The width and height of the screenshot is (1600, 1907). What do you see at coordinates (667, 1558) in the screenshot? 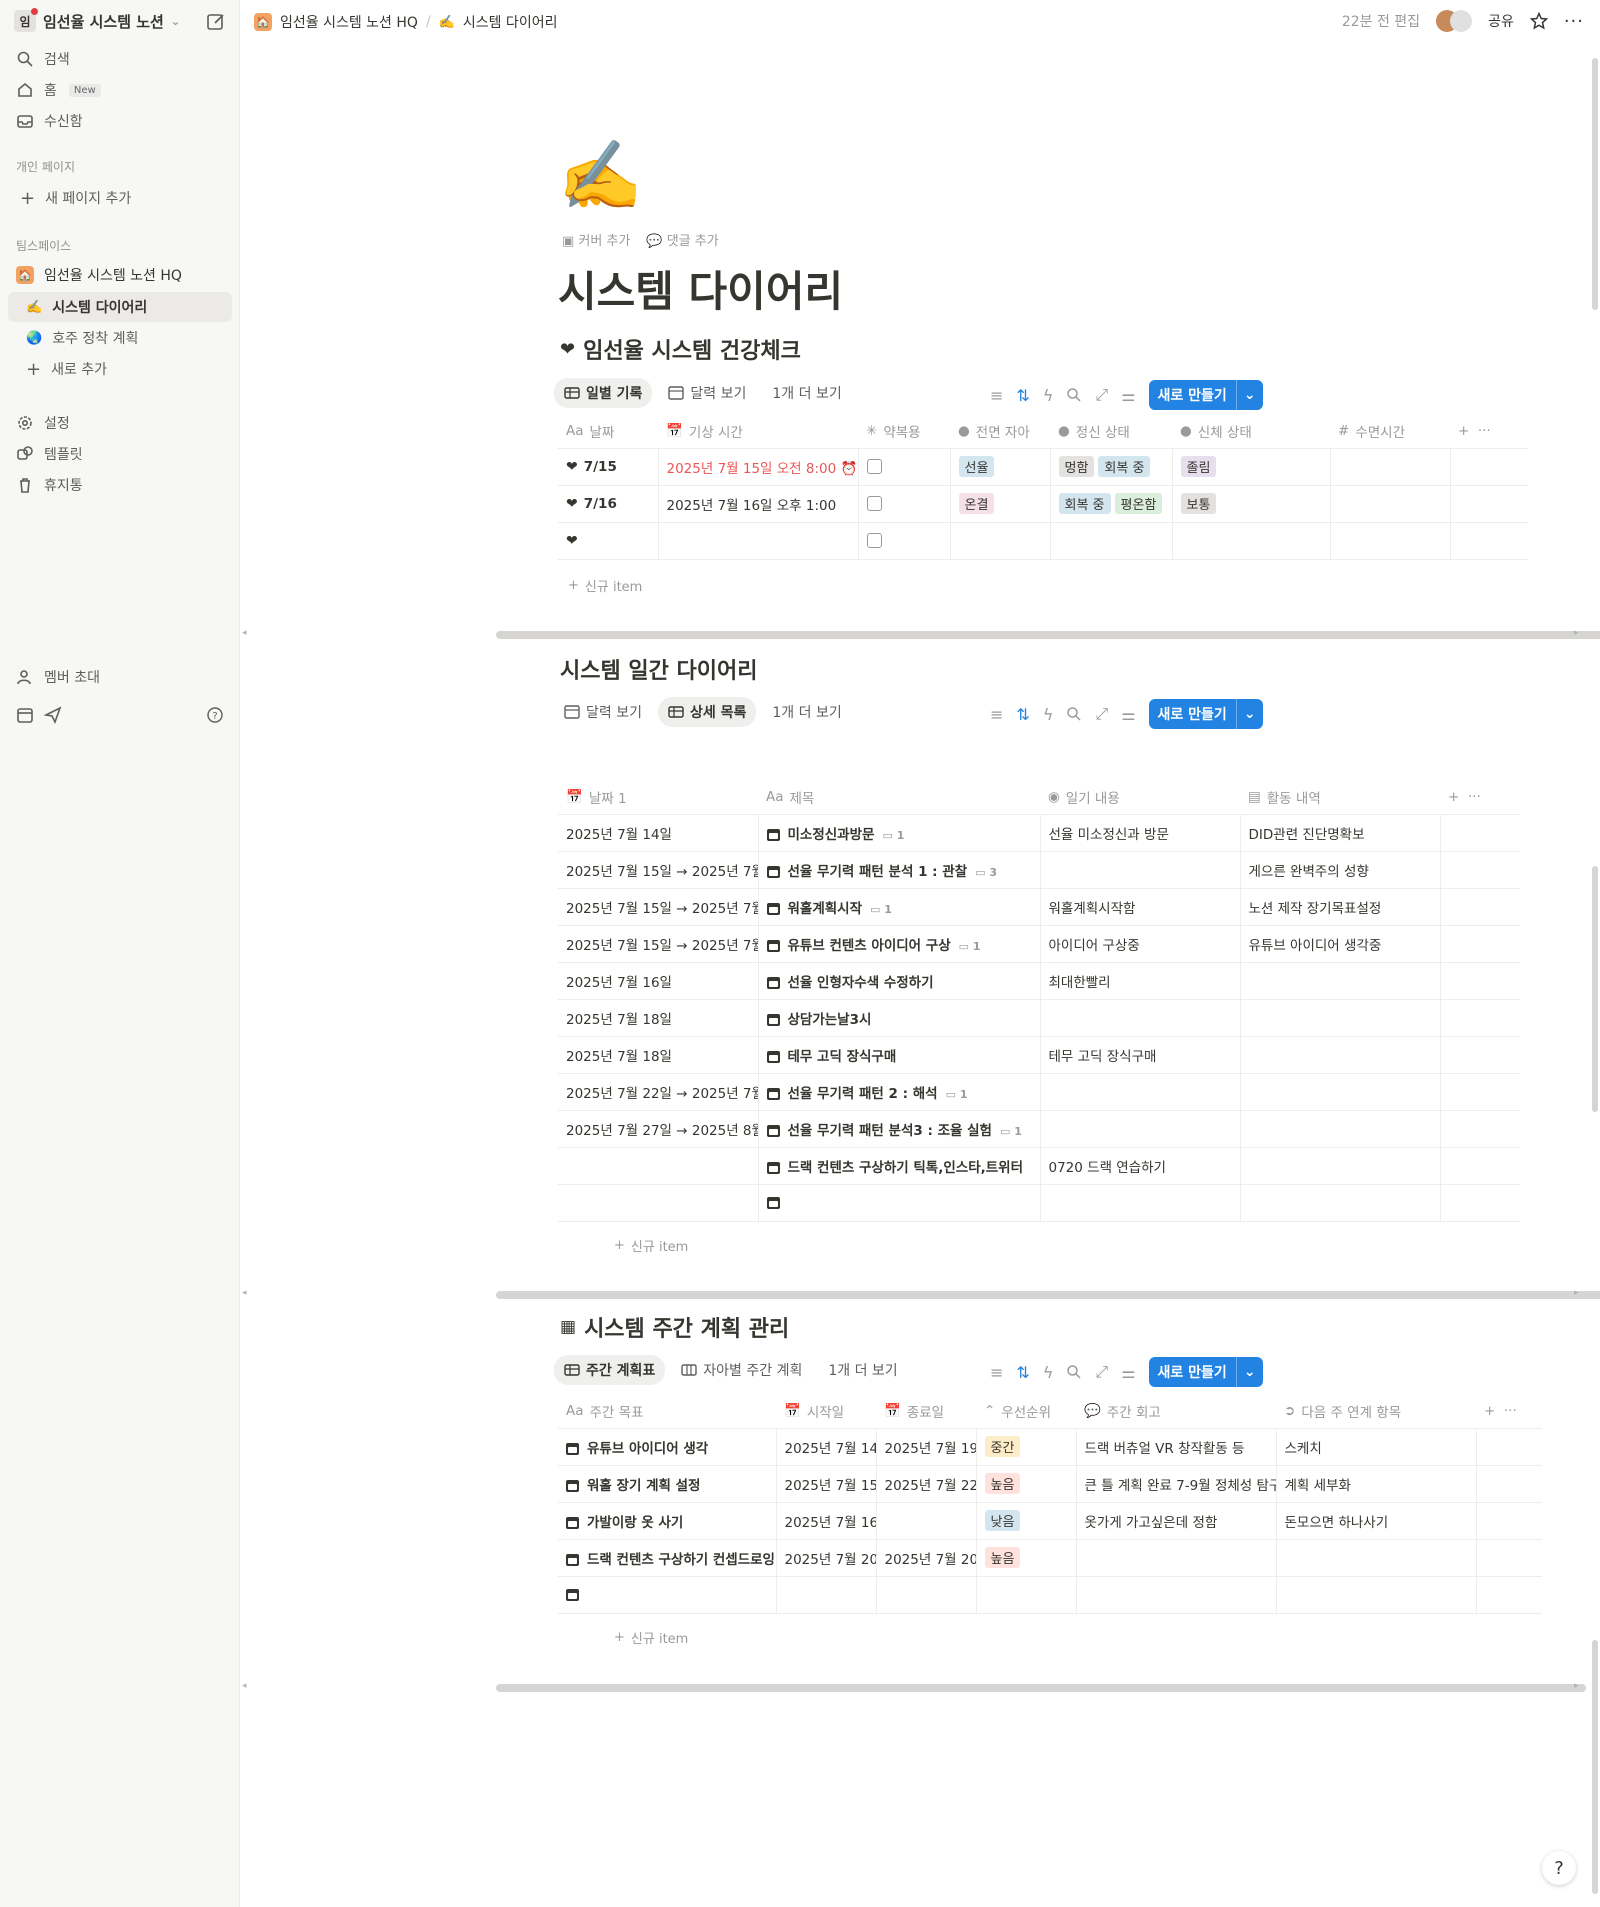
I see `goal-cell: 드랙 컨텐츠 구상하기 컨셉드로잉` at bounding box center [667, 1558].